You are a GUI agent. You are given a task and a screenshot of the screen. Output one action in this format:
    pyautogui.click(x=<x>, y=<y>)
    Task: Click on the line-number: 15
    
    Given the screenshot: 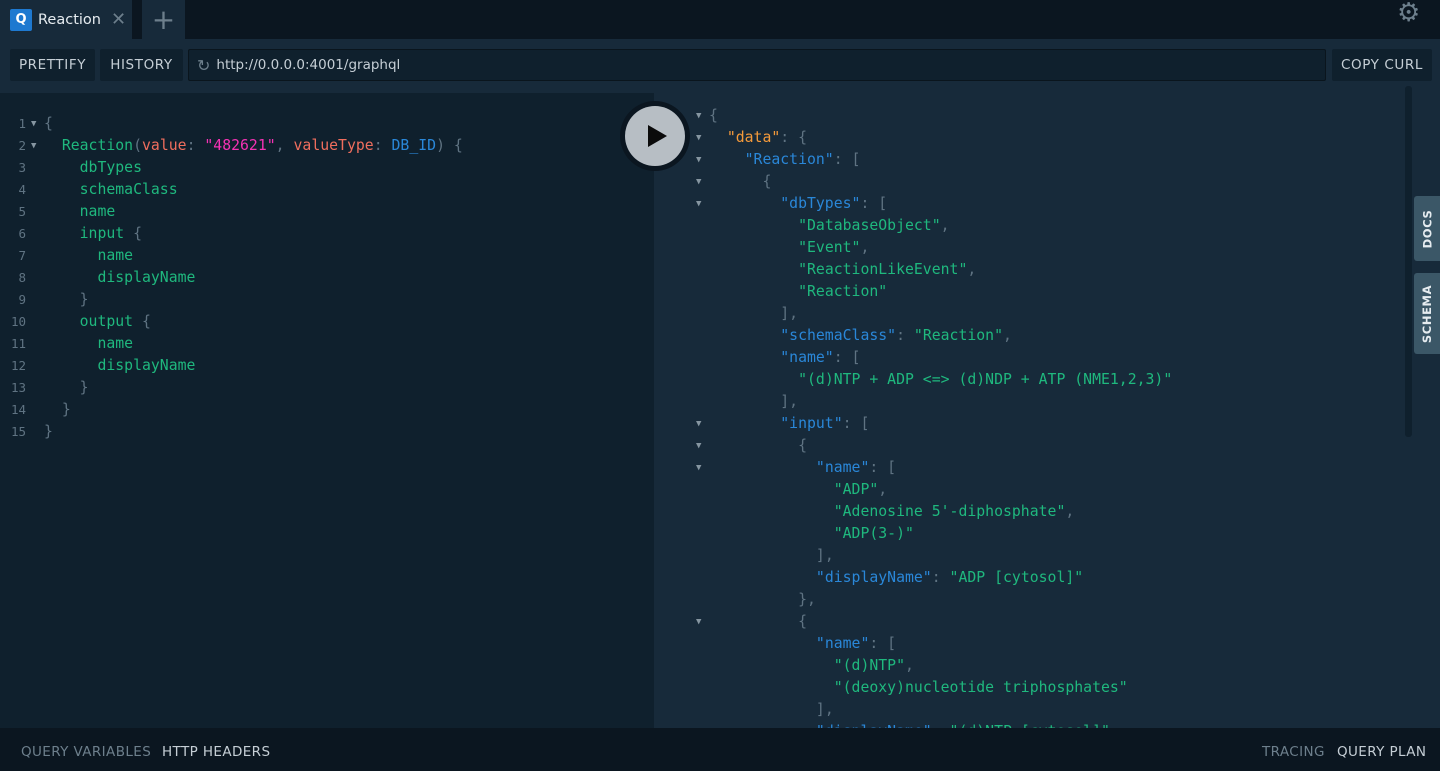 What is the action you would take?
    pyautogui.click(x=18, y=431)
    